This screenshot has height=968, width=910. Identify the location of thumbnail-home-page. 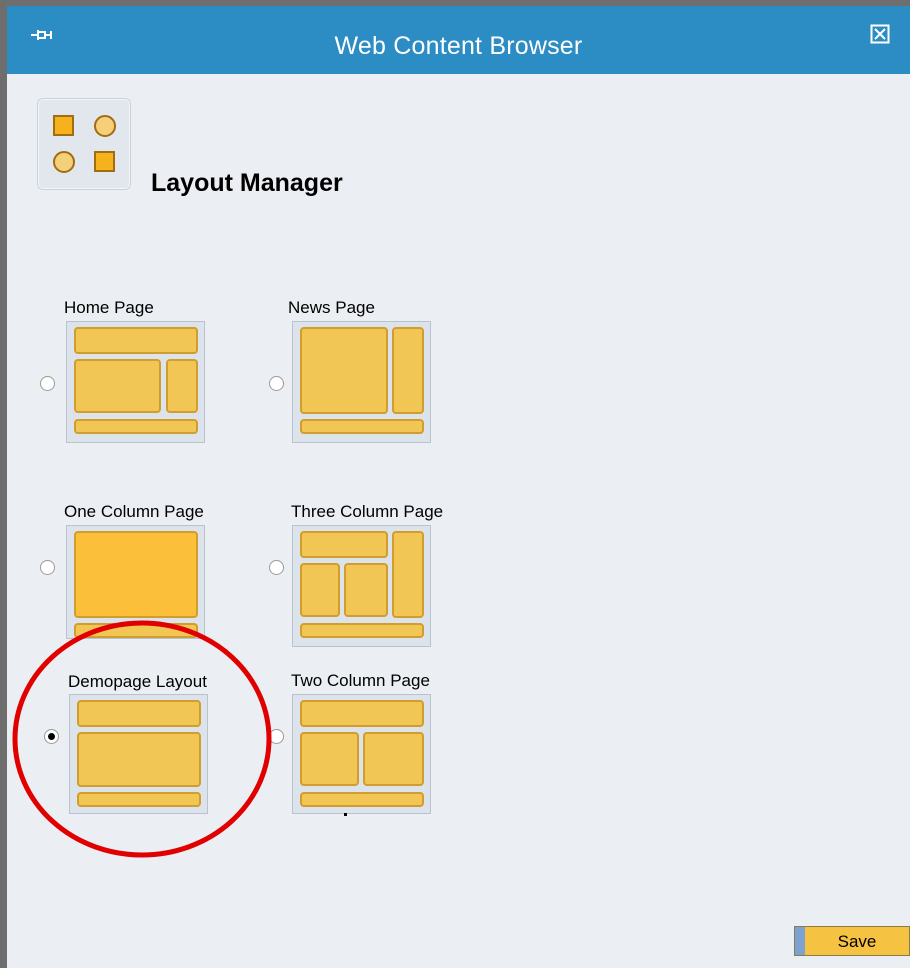
(135, 382).